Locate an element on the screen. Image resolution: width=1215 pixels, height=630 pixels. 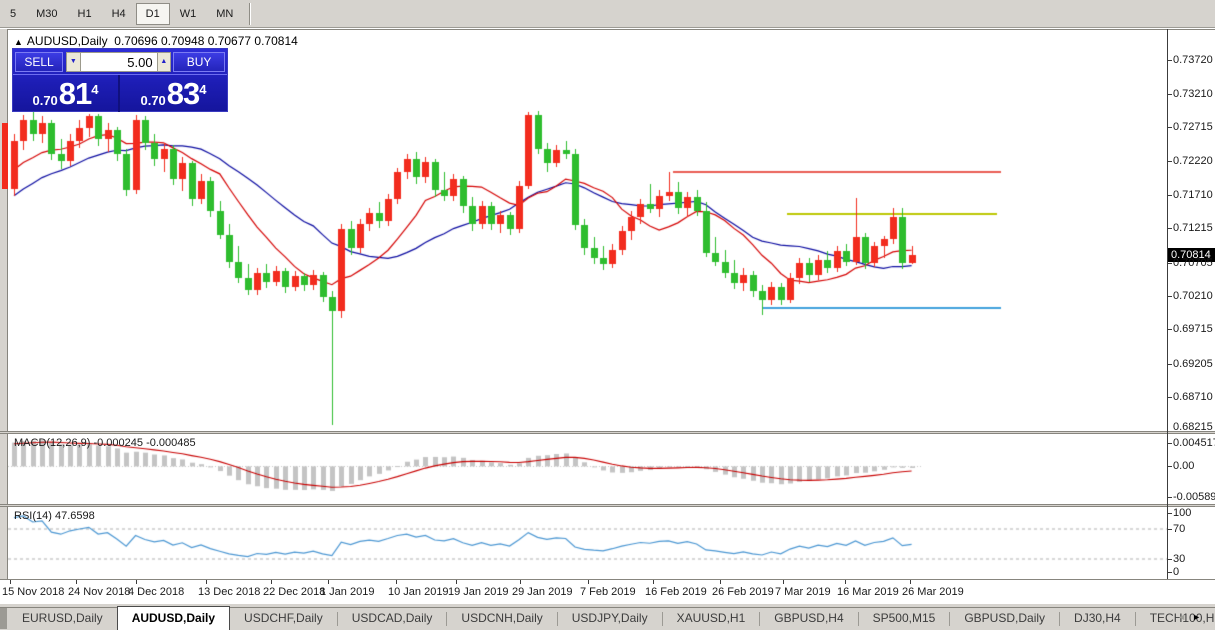
date-label: 4 Dec 2018 is located at coordinates (156, 592).